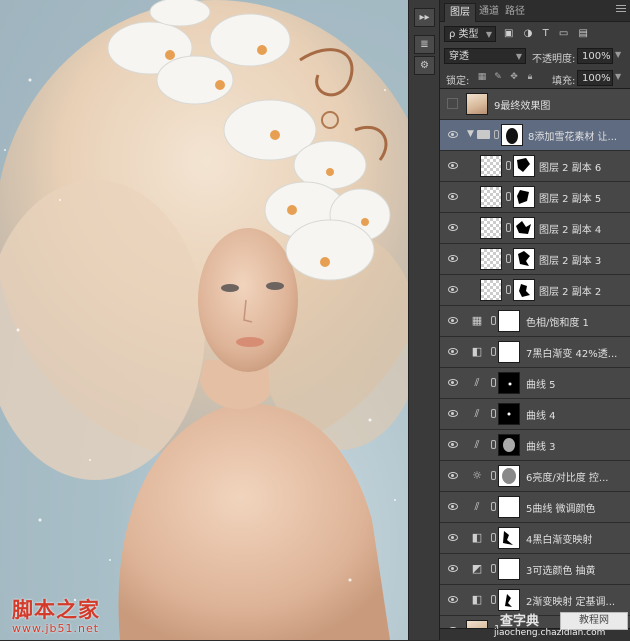  Describe the element at coordinates (459, 56) in the screenshot. I see `blend-mode-value: 穿透` at that location.